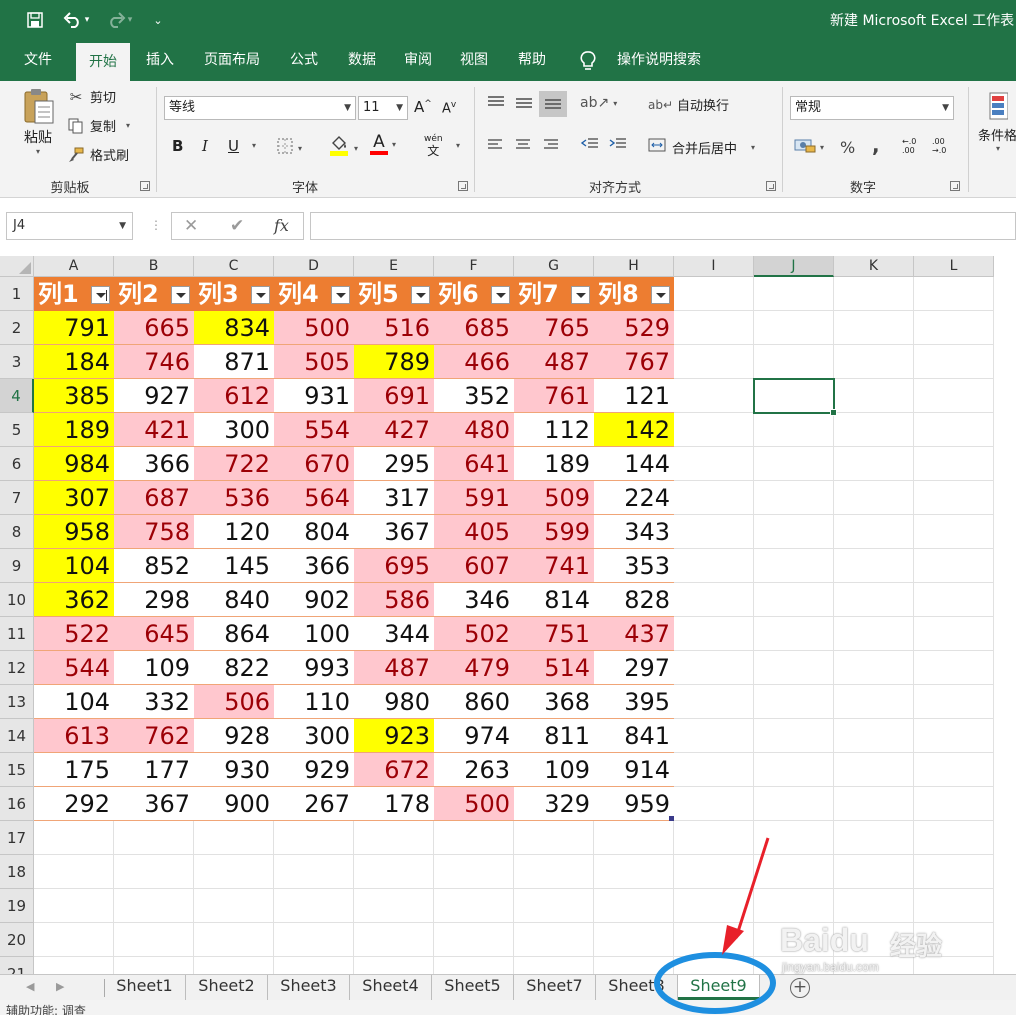 Image resolution: width=1016 pixels, height=1015 pixels. I want to click on save-icon, so click(35, 20).